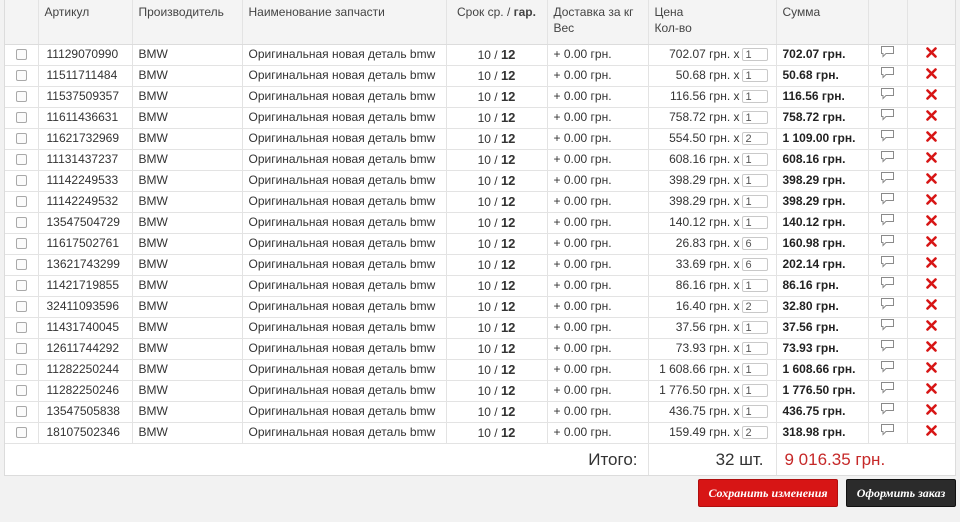 Image resolution: width=960 pixels, height=522 pixels. What do you see at coordinates (480, 459) in the screenshot?
I see `total-row: Итого: 32 шт. 9 016.35 грн.` at bounding box center [480, 459].